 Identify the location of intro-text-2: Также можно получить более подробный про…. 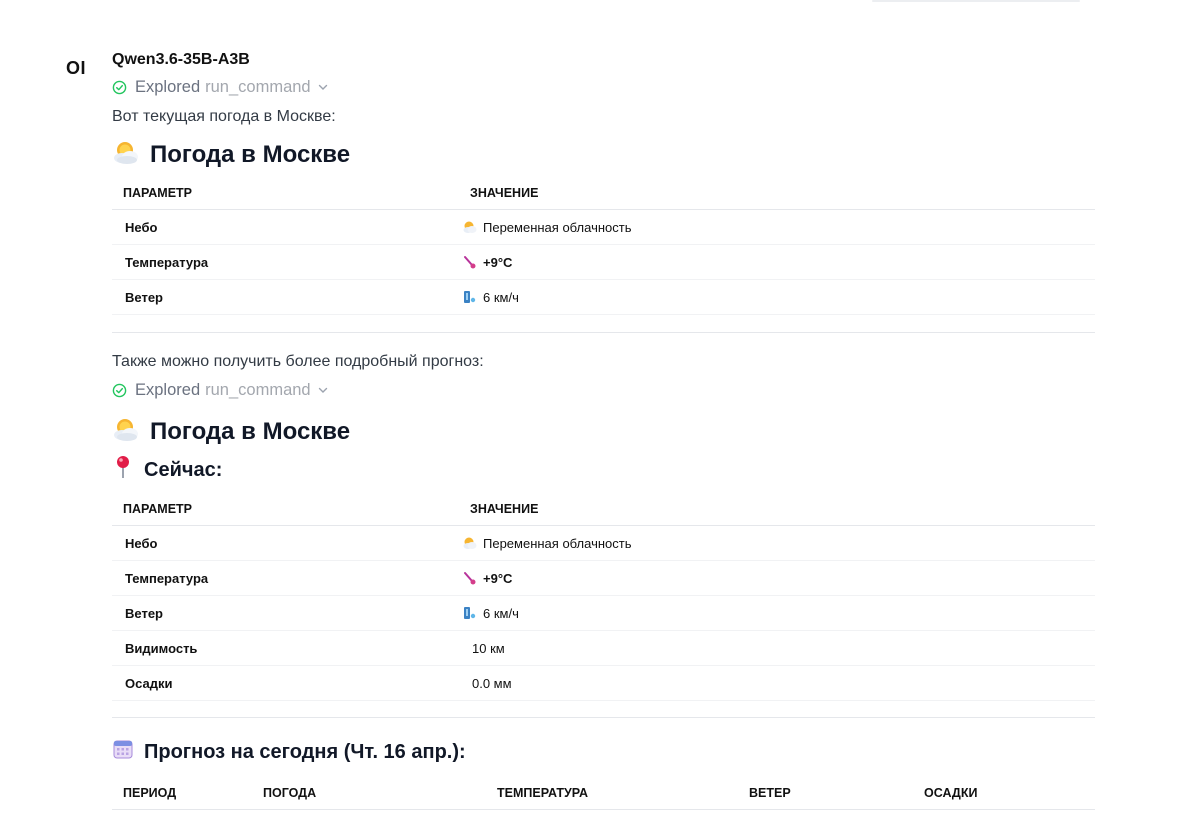
(298, 361).